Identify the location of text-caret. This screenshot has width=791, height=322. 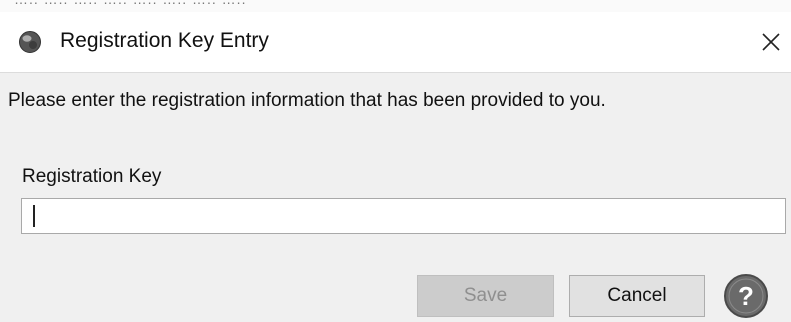
(34, 216).